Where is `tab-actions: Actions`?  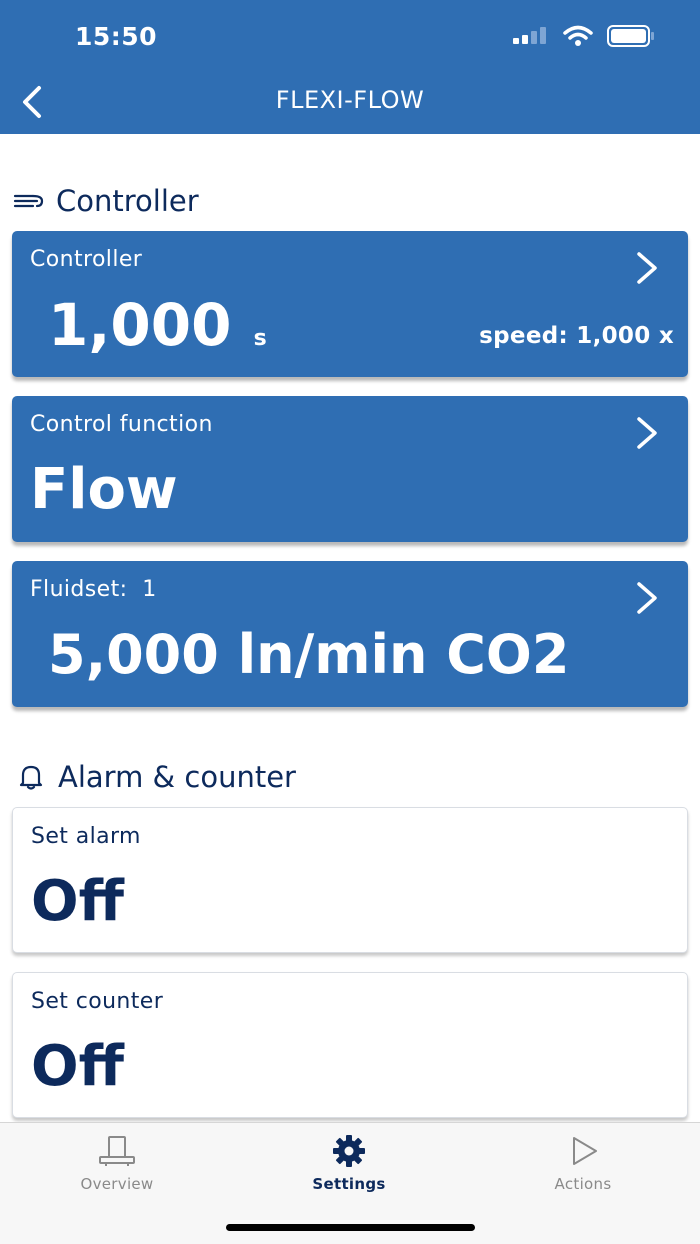 tab-actions: Actions is located at coordinates (583, 1165).